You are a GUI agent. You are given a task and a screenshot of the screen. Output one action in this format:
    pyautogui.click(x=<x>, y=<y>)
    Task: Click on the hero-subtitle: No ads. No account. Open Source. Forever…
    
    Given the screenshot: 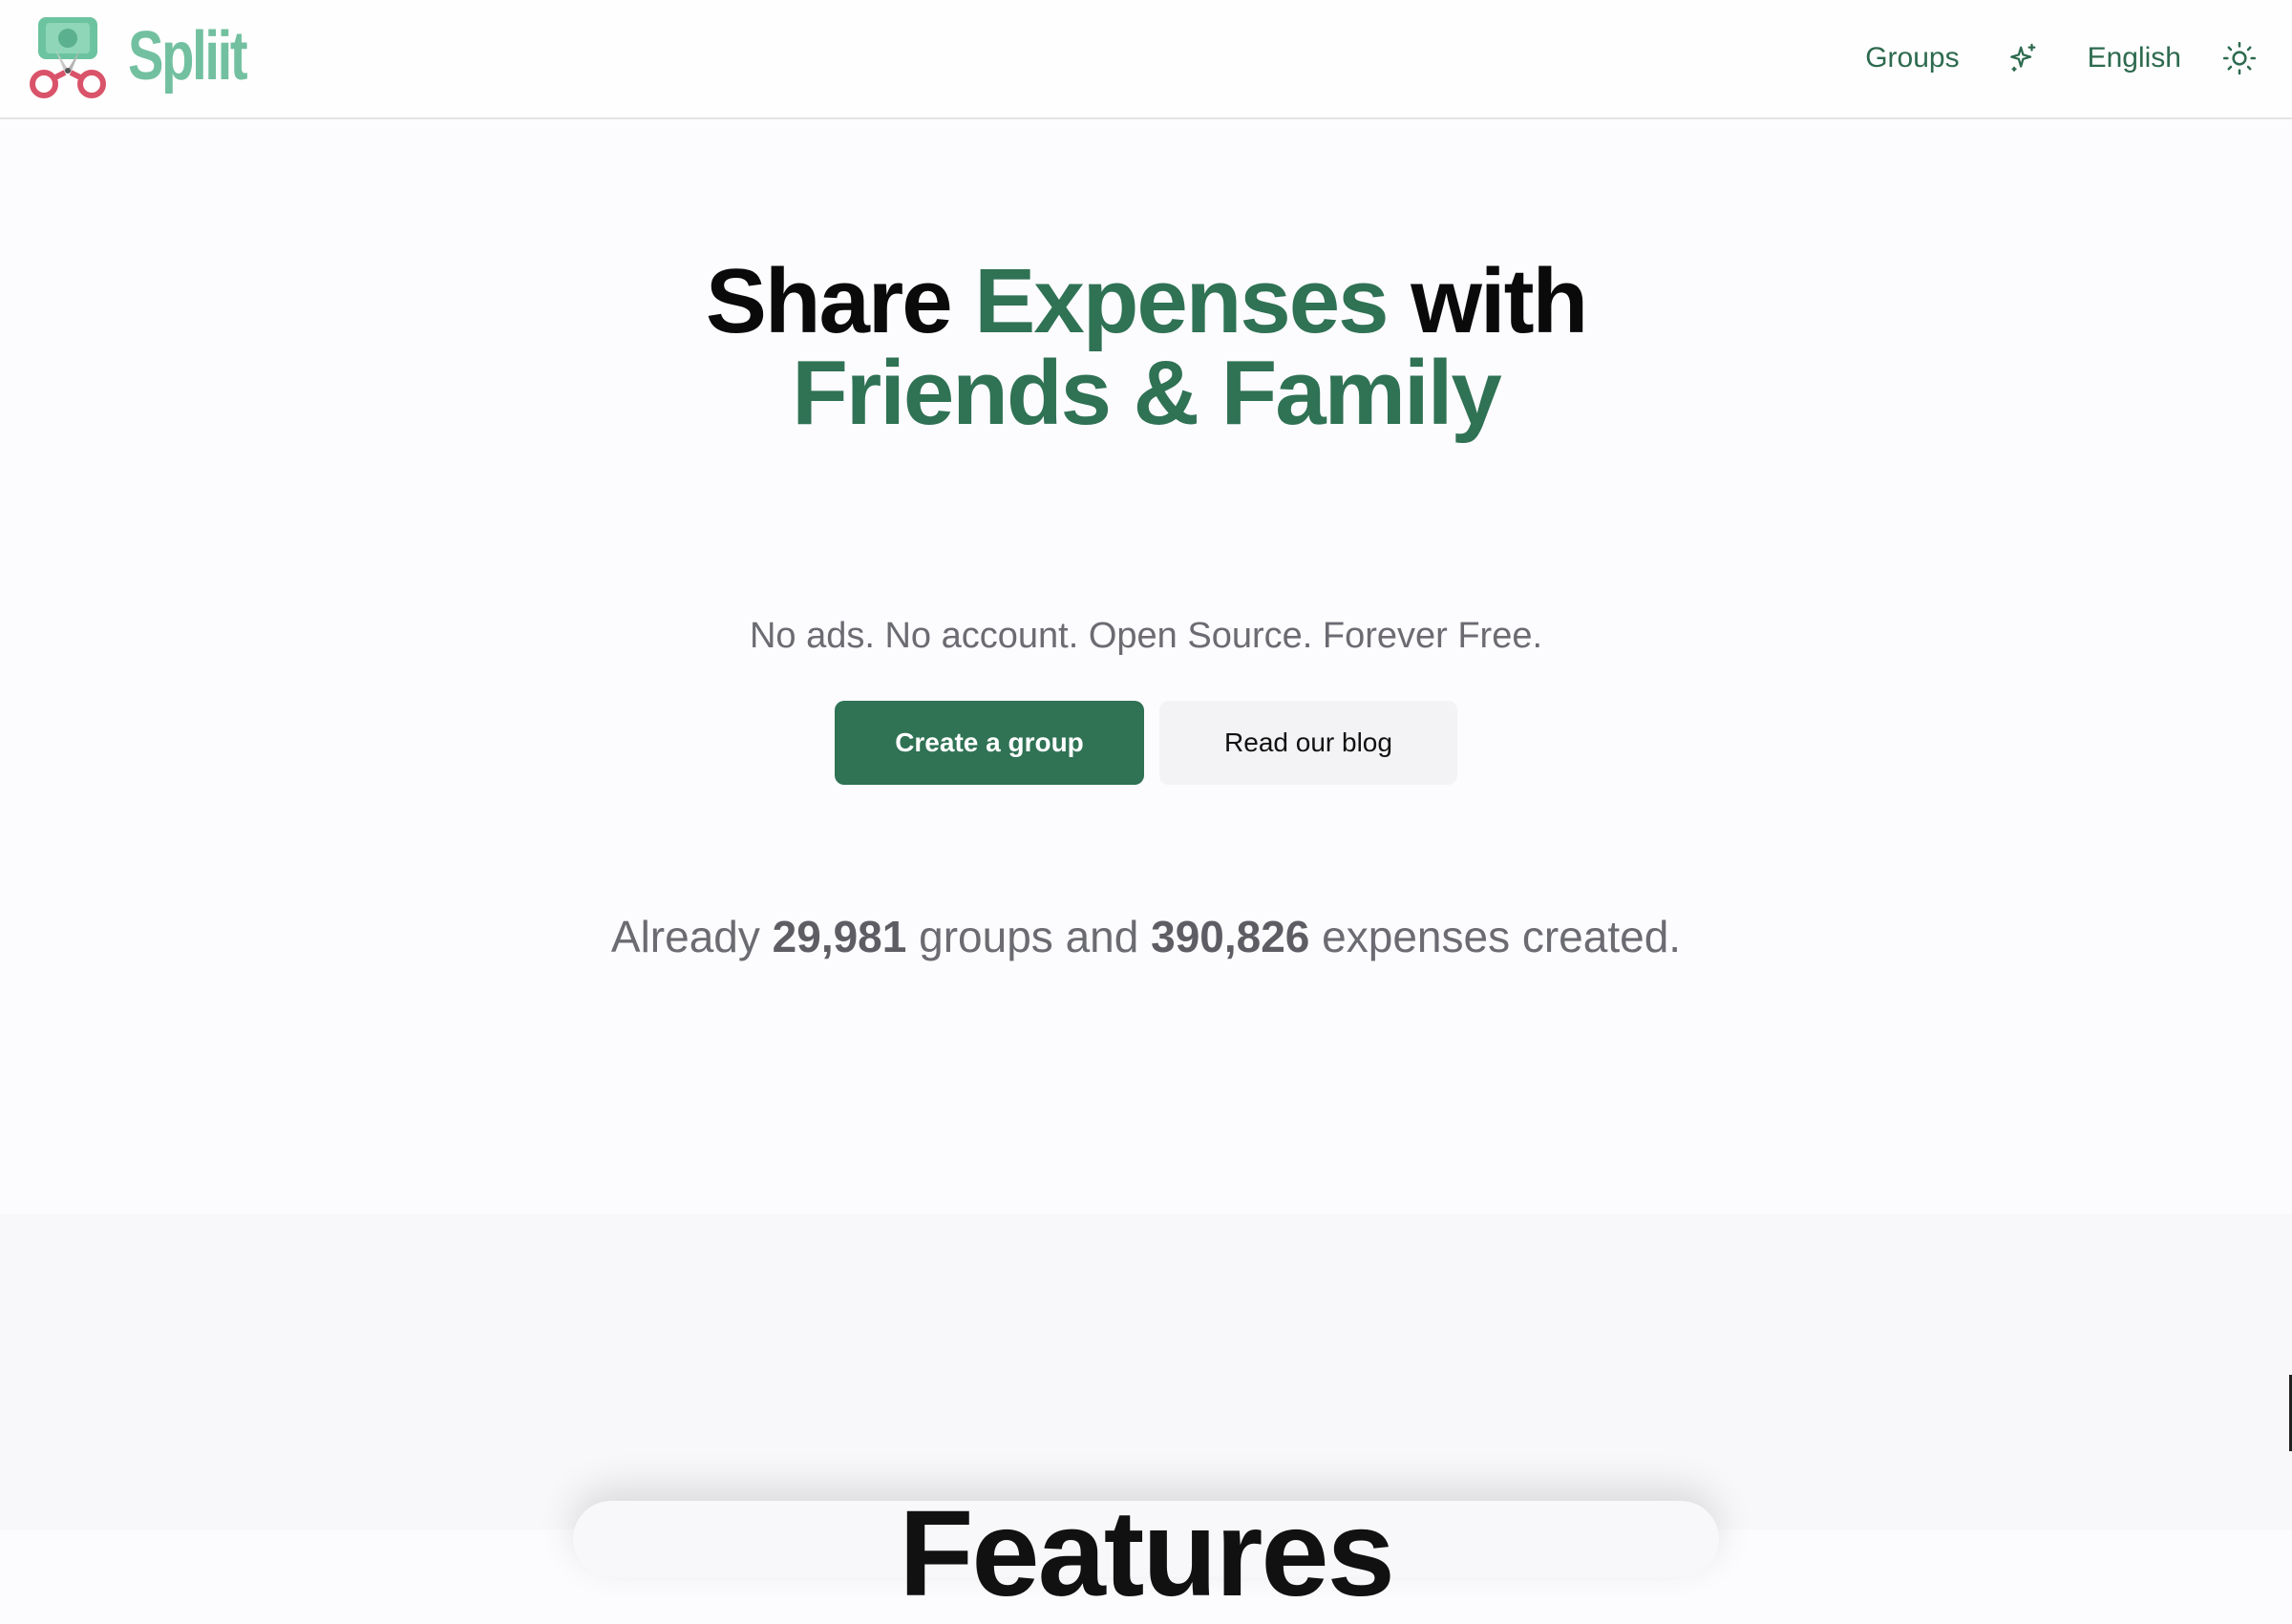 What is the action you would take?
    pyautogui.click(x=1146, y=636)
    